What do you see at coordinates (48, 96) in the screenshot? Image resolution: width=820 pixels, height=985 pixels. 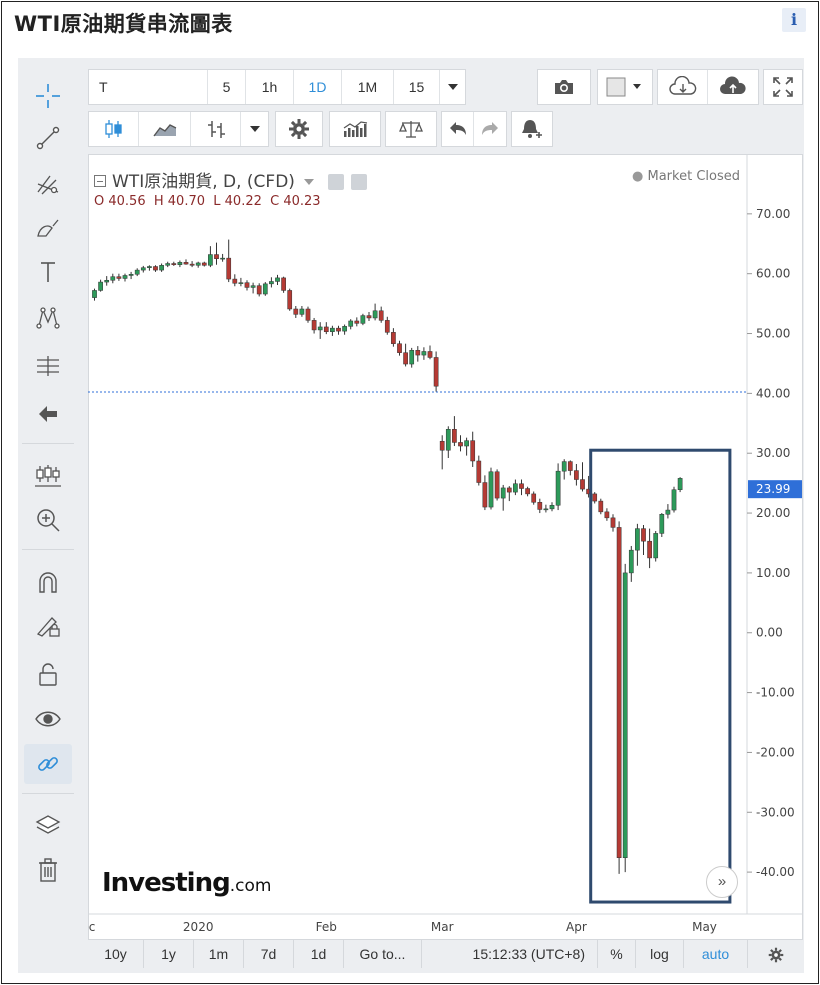 I see `crosshair-icon` at bounding box center [48, 96].